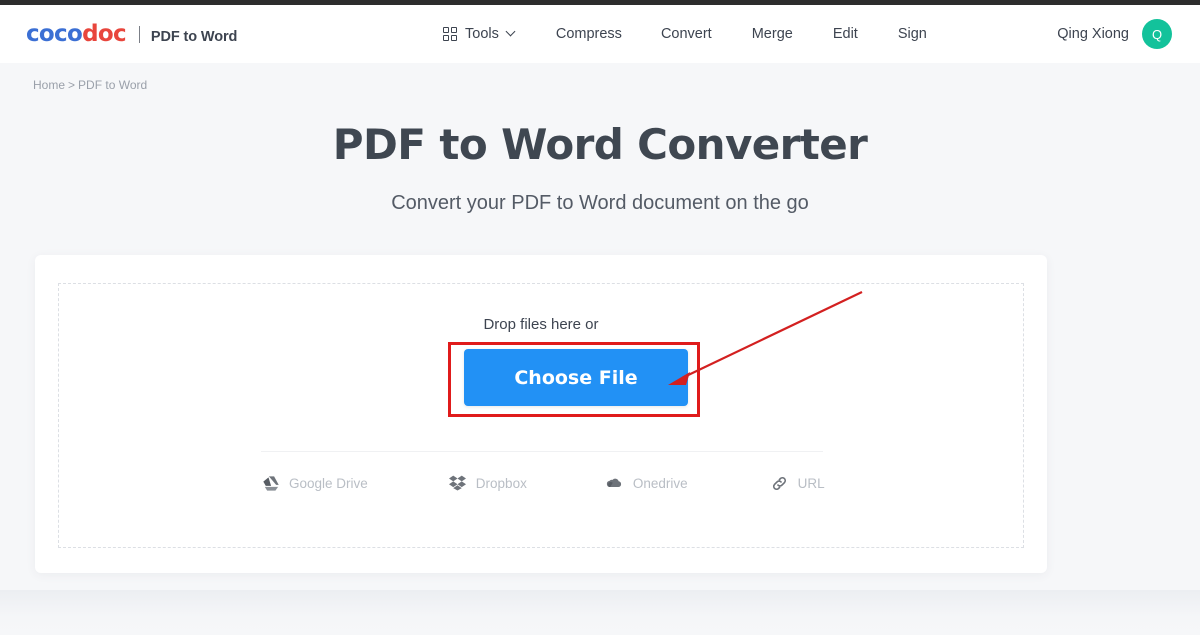 Image resolution: width=1200 pixels, height=635 pixels. I want to click on section-divider, so click(542, 451).